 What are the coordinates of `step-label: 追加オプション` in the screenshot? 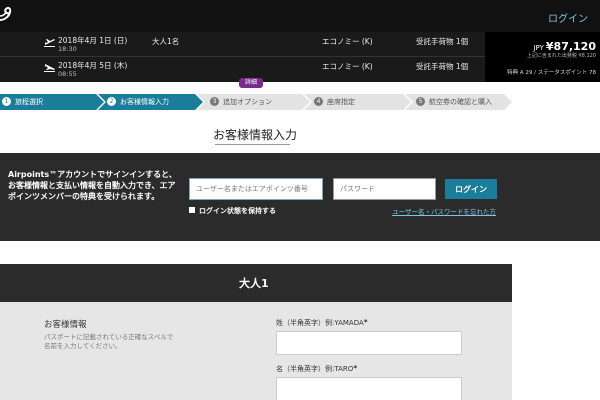 It's located at (247, 102).